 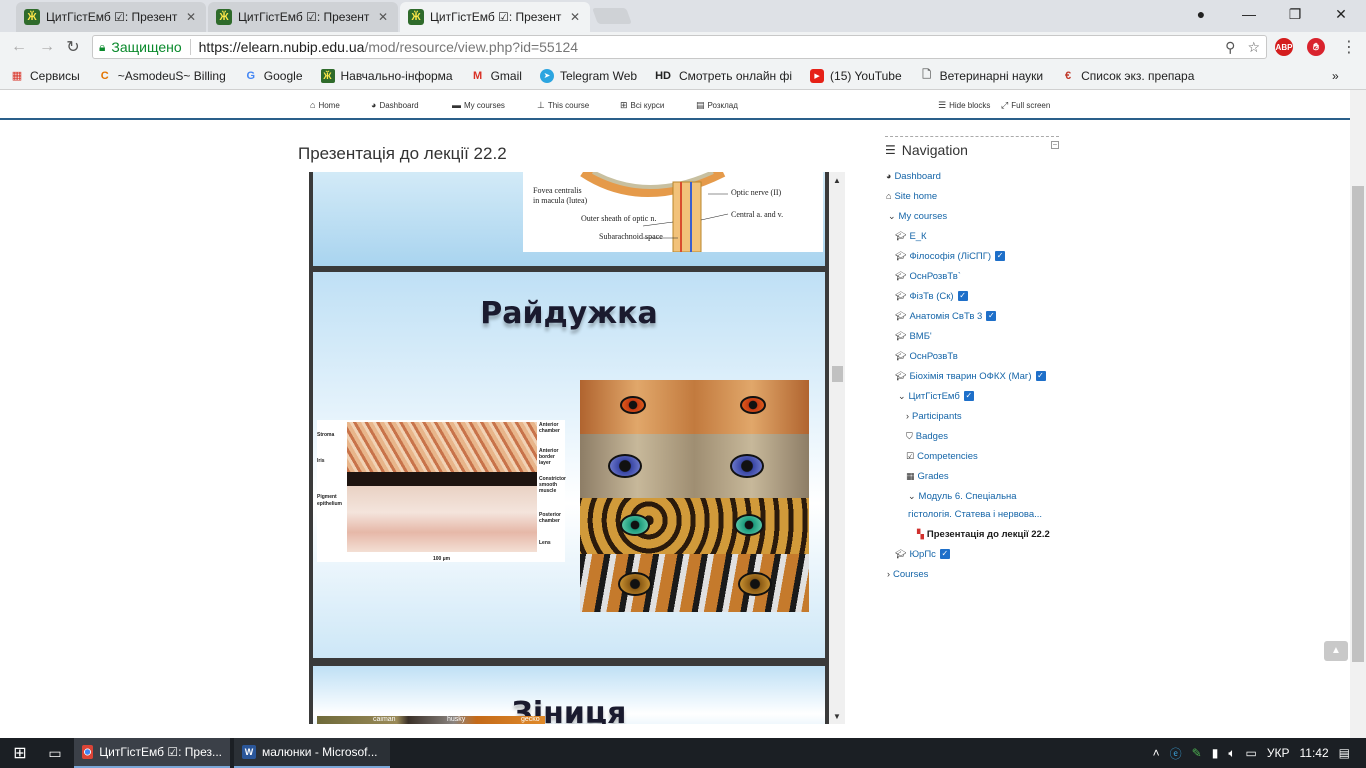 I want to click on zoom-search-icon: ⚲, so click(x=1230, y=47).